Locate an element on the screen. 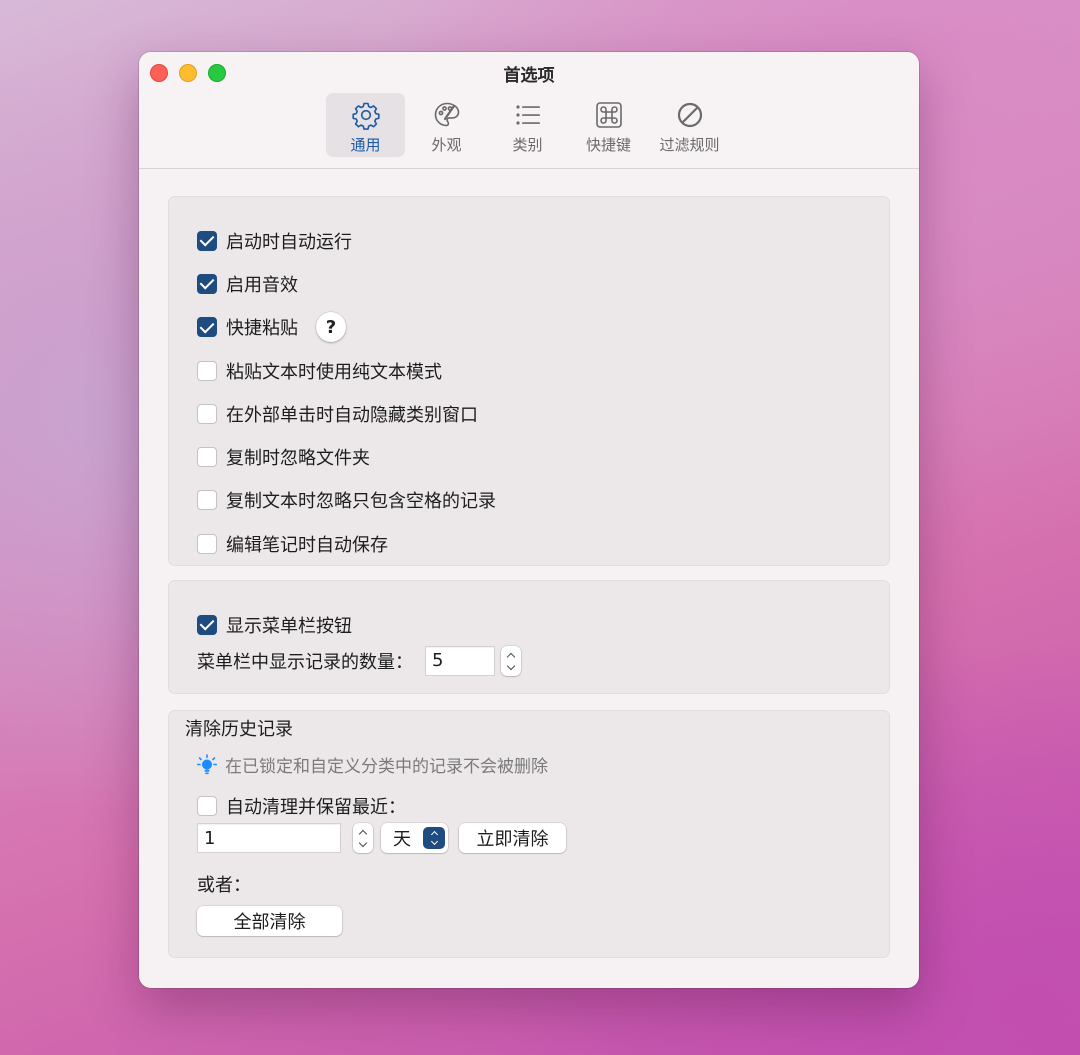 This screenshot has height=1055, width=1080. lightbulb-icon is located at coordinates (207, 763).